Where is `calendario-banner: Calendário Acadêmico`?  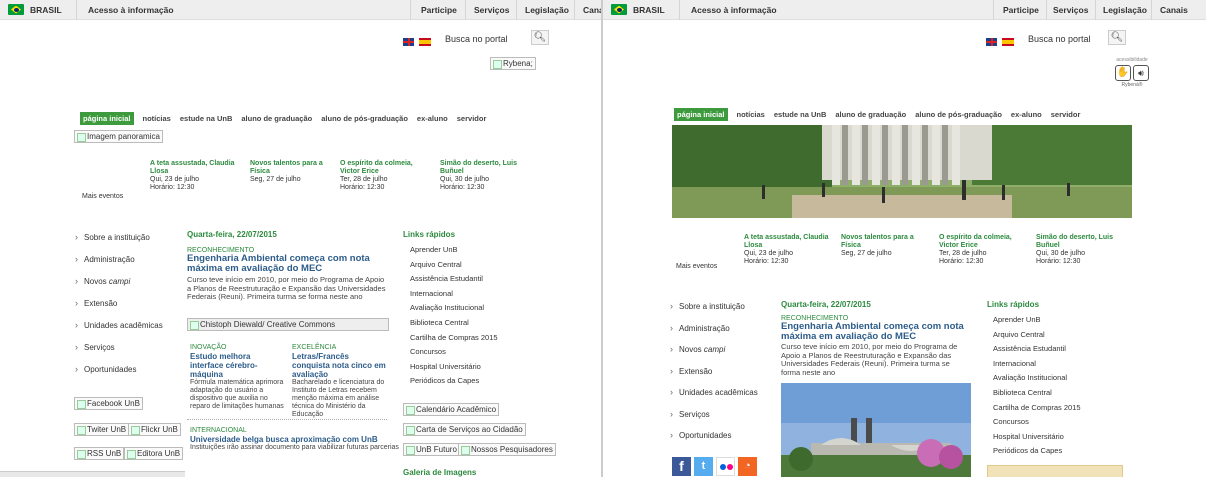
calendario-banner: Calendário Acadêmico is located at coordinates (451, 409).